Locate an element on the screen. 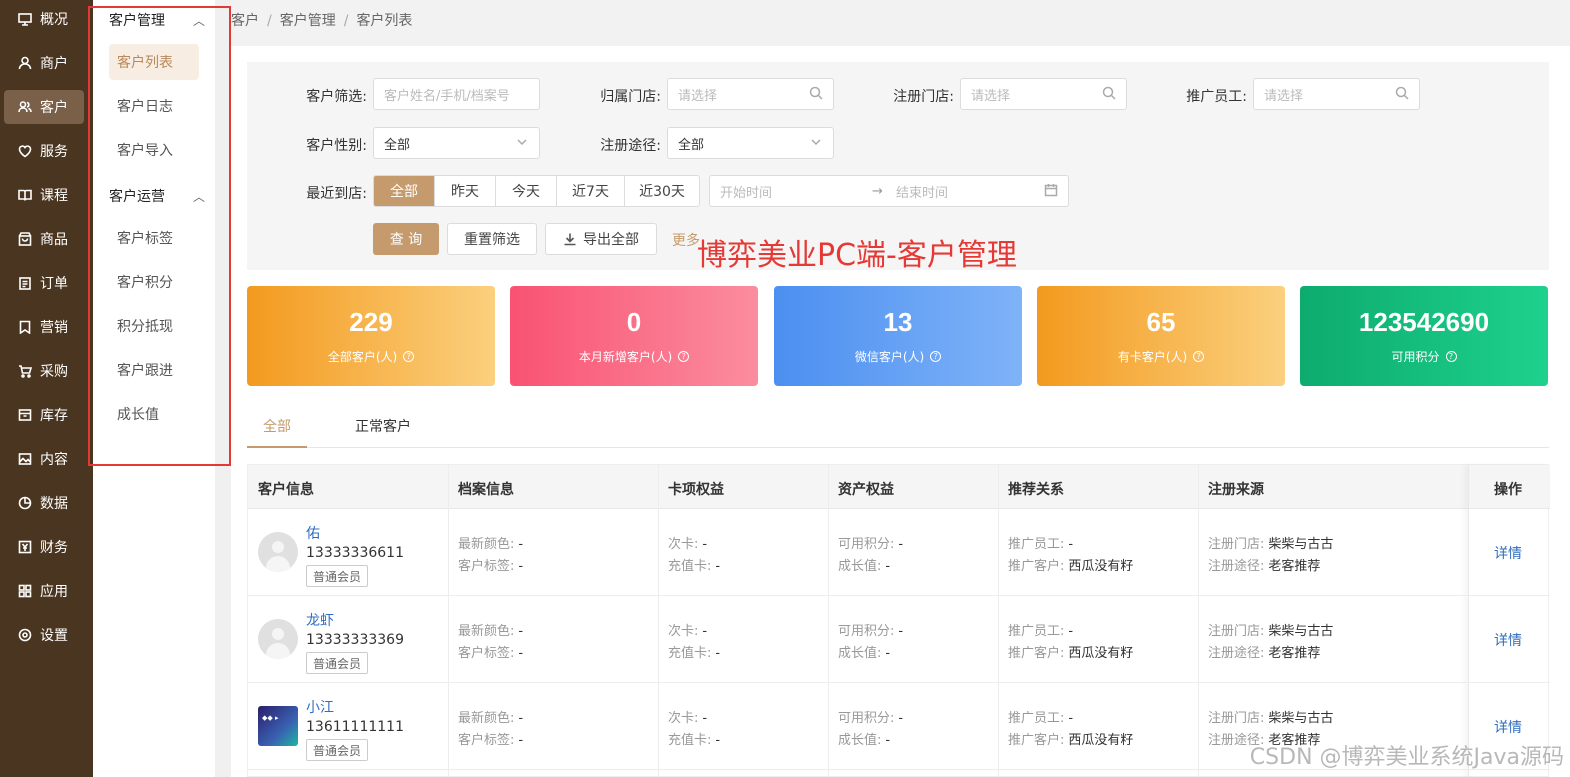 The height and width of the screenshot is (777, 1570). col-header: 资产权益 is located at coordinates (866, 490).